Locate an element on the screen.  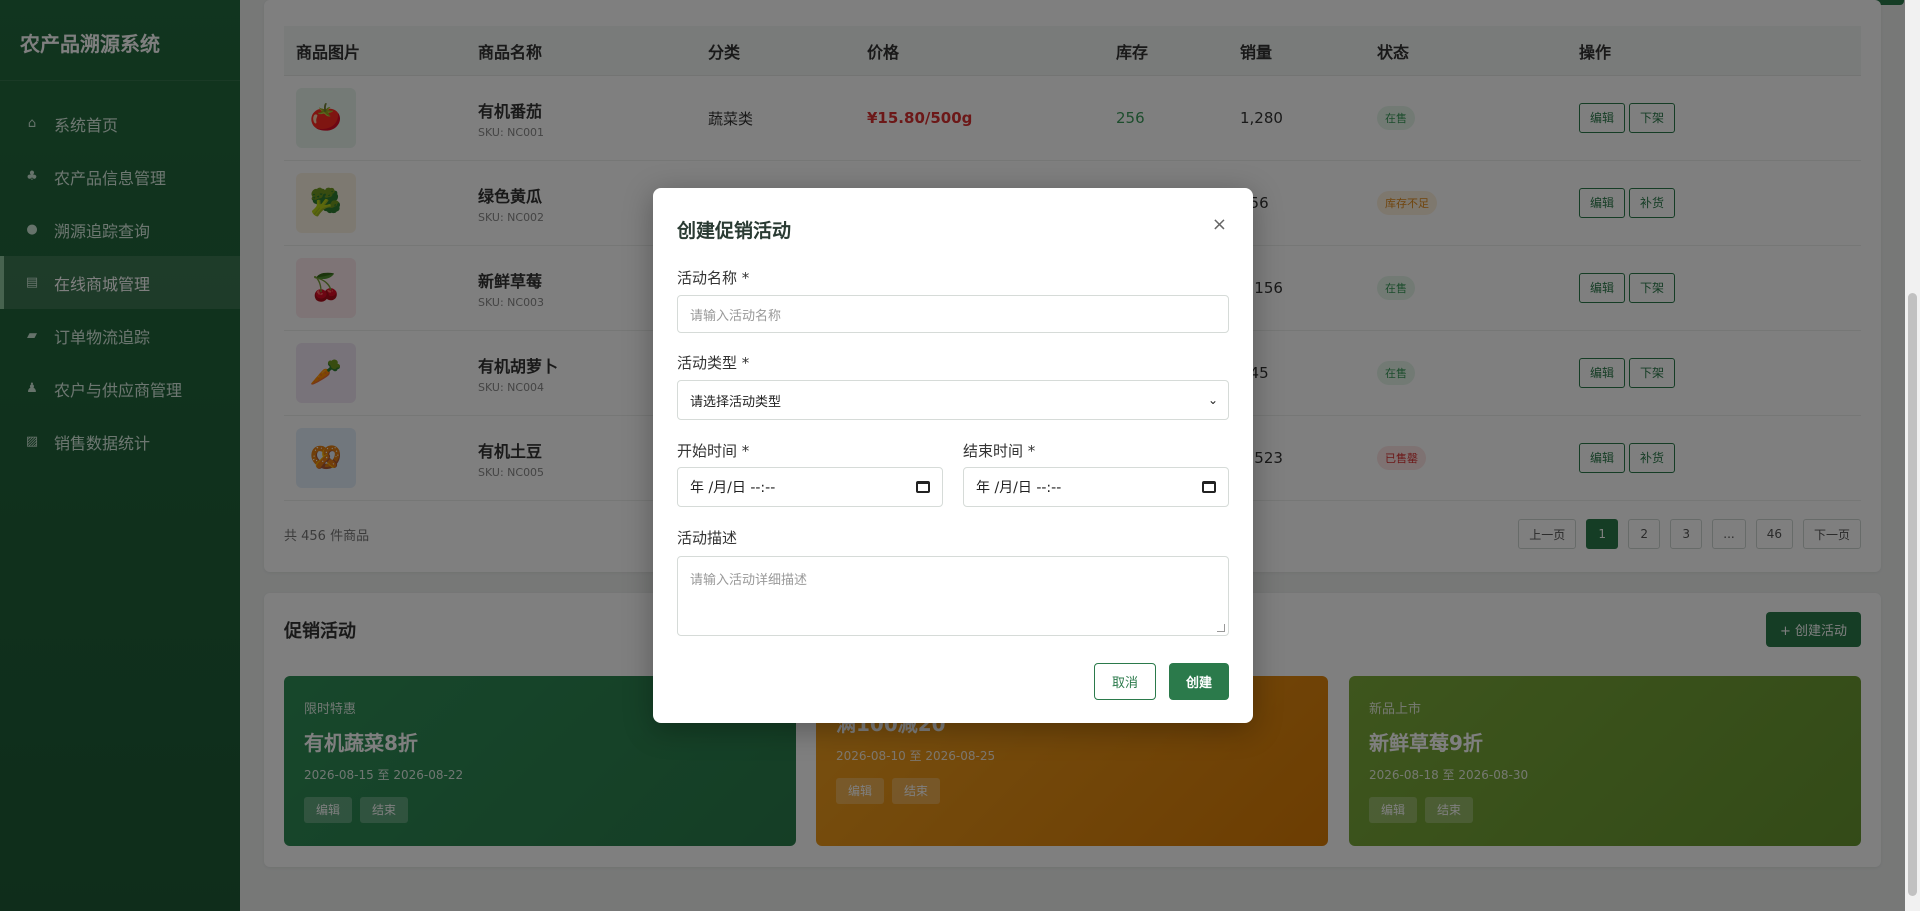
create-button: 创建 is located at coordinates (1199, 681).